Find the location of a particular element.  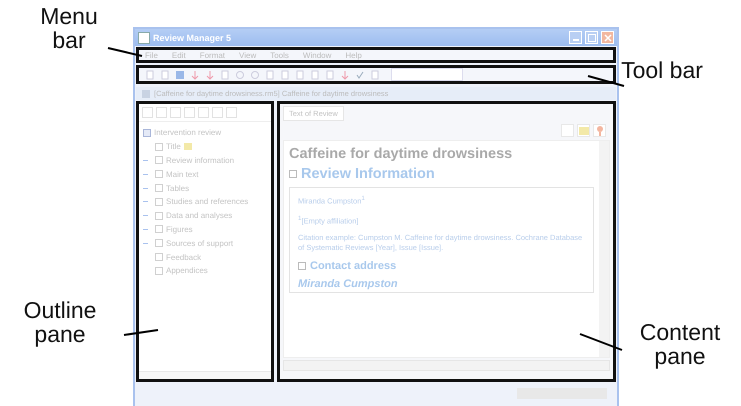

close-button is located at coordinates (607, 37).